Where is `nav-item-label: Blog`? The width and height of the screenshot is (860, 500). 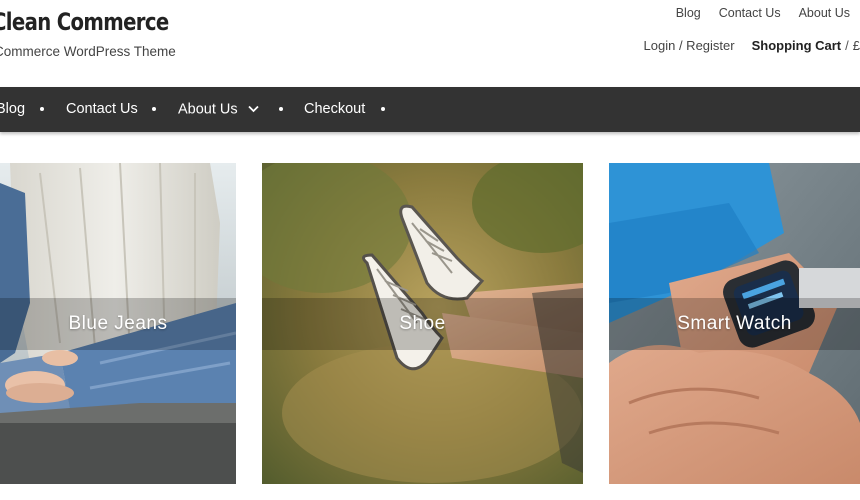 nav-item-label: Blog is located at coordinates (13, 109).